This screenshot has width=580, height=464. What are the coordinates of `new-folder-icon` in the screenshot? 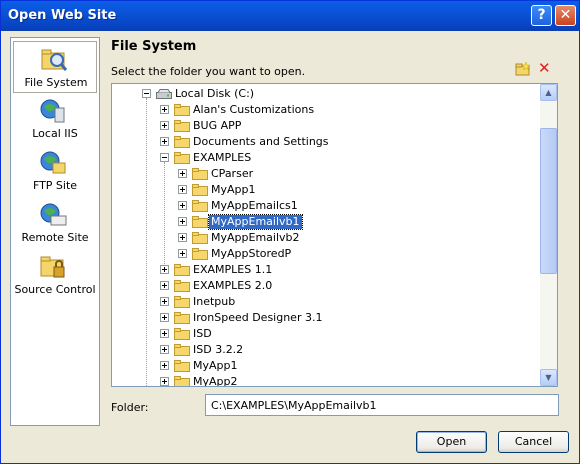 It's located at (523, 69).